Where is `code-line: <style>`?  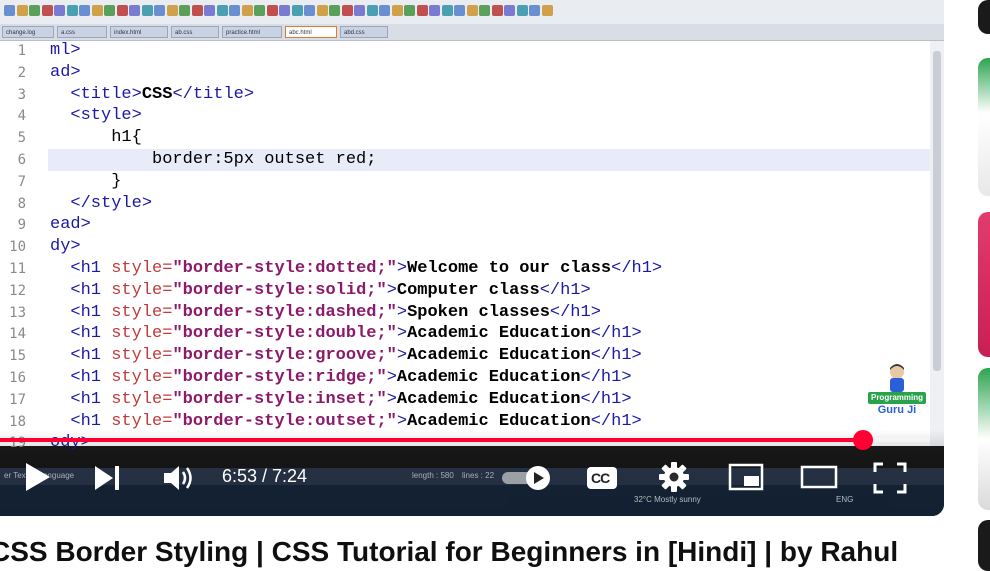 code-line: <style> is located at coordinates (96, 116).